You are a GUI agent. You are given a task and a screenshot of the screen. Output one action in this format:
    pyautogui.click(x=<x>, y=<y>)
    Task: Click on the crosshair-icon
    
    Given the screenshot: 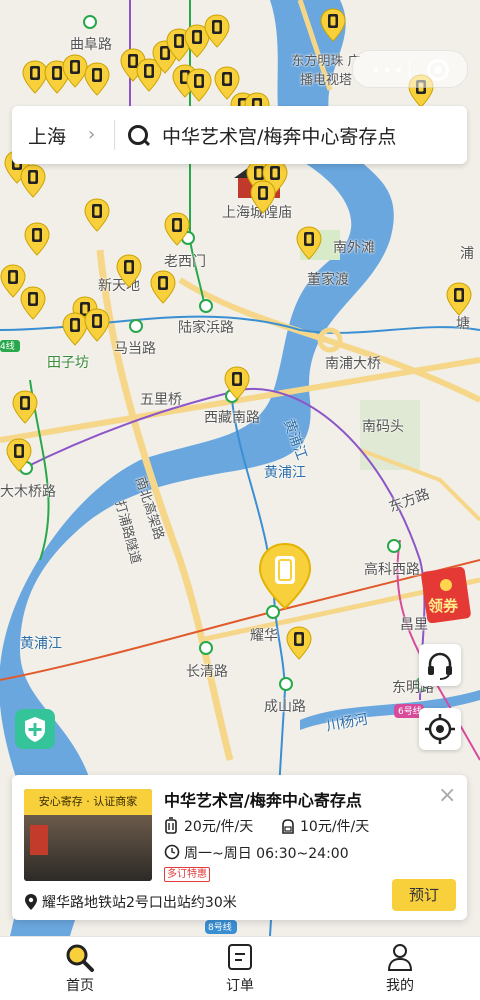 What is the action you would take?
    pyautogui.click(x=440, y=729)
    